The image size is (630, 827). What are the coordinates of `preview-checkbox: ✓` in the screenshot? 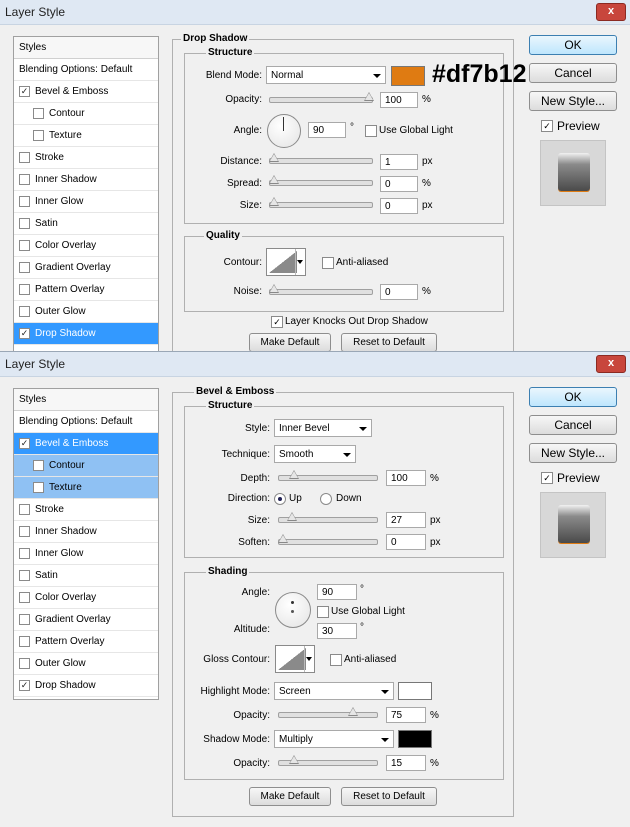 It's located at (547, 126).